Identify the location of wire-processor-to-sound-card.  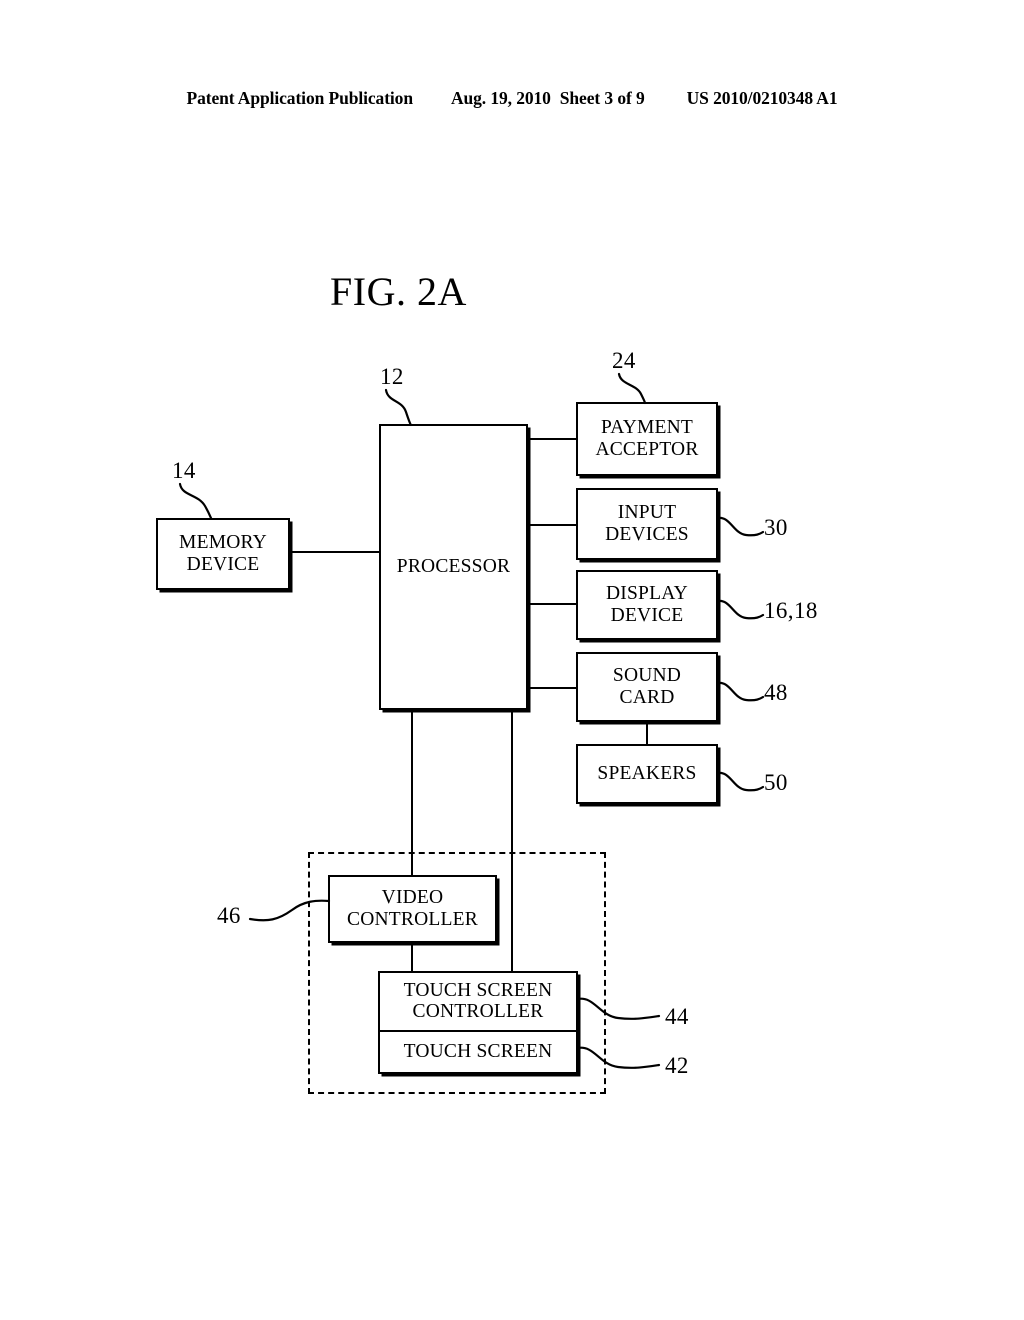
(552, 688).